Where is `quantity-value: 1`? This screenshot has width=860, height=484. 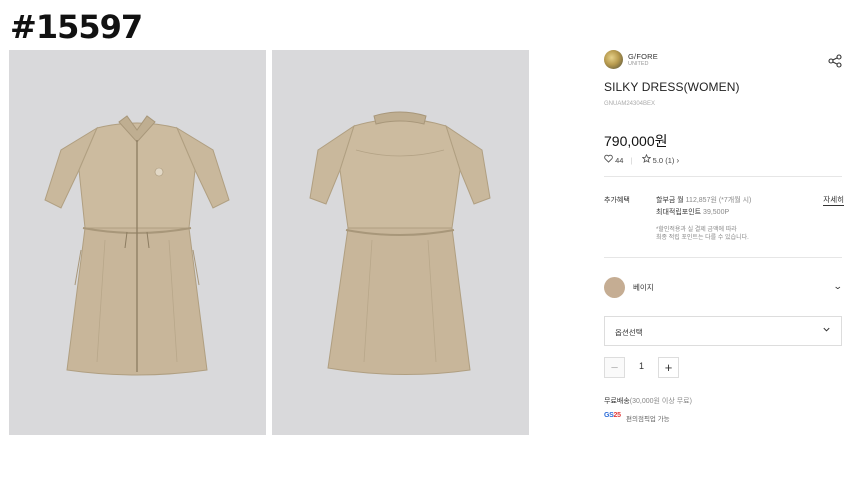 quantity-value: 1 is located at coordinates (641, 366).